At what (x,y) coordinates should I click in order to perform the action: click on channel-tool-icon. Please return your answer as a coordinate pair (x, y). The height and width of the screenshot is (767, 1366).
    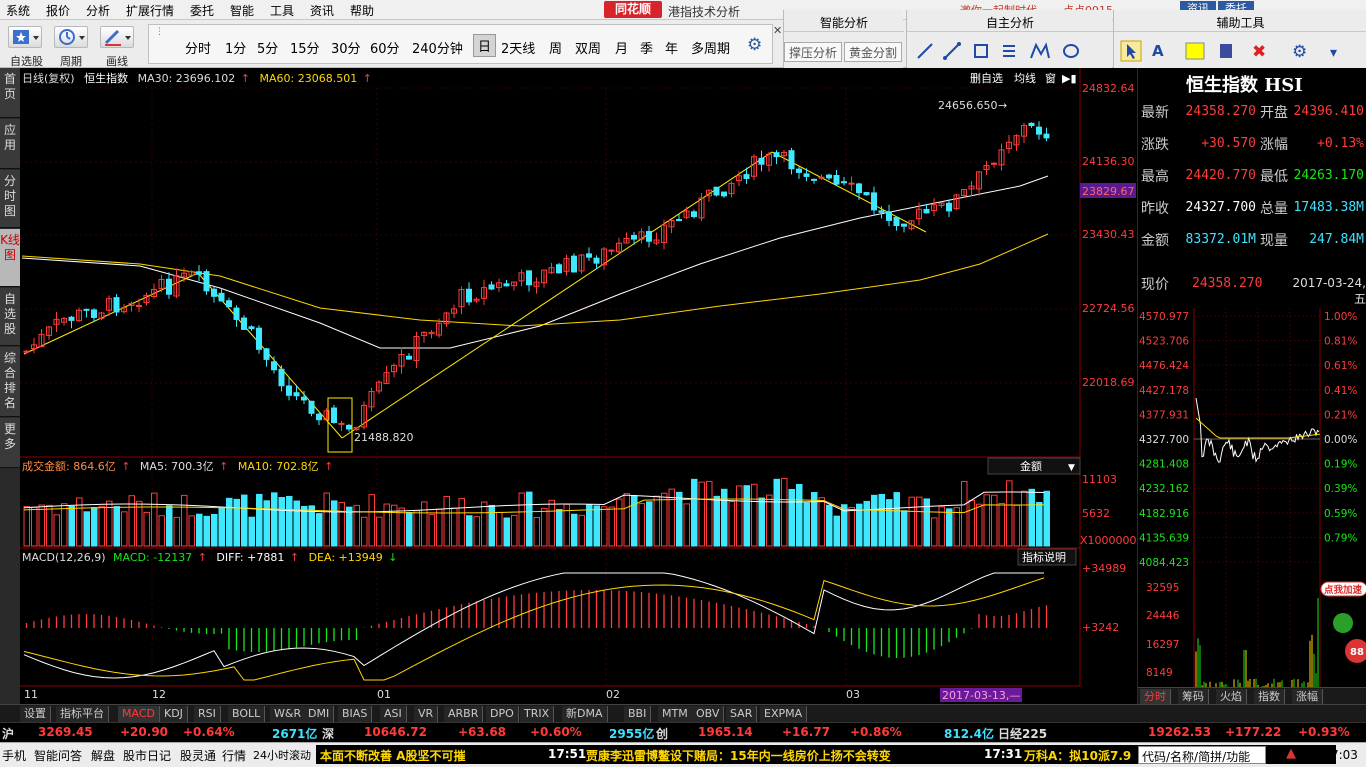
    Looking at the image, I should click on (1009, 51).